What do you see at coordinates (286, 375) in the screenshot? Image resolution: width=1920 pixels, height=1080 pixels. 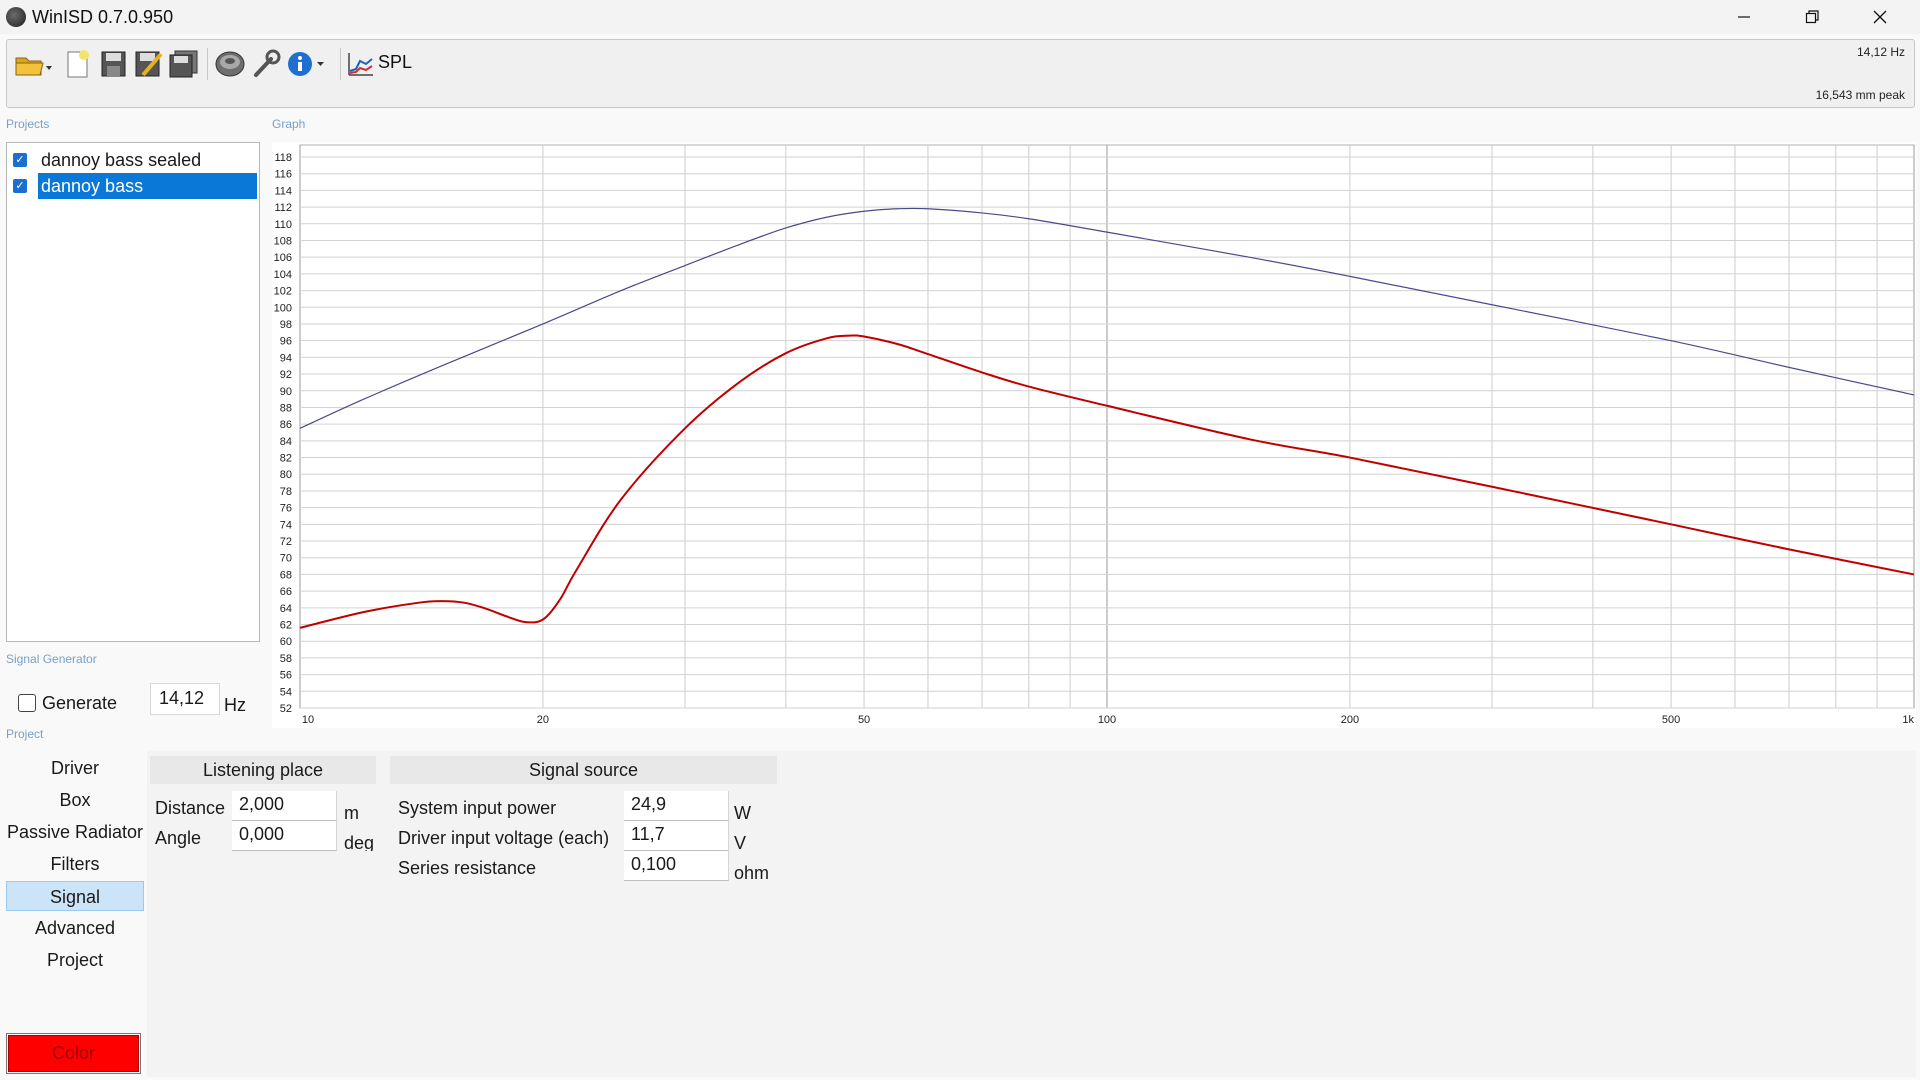 I see `y-tick-label: 92` at bounding box center [286, 375].